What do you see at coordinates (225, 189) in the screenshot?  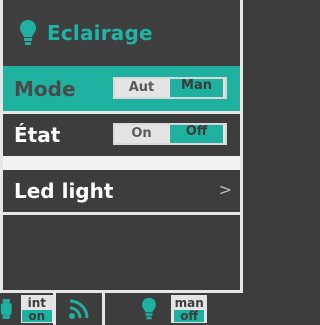 I see `chevron-right-icon: >` at bounding box center [225, 189].